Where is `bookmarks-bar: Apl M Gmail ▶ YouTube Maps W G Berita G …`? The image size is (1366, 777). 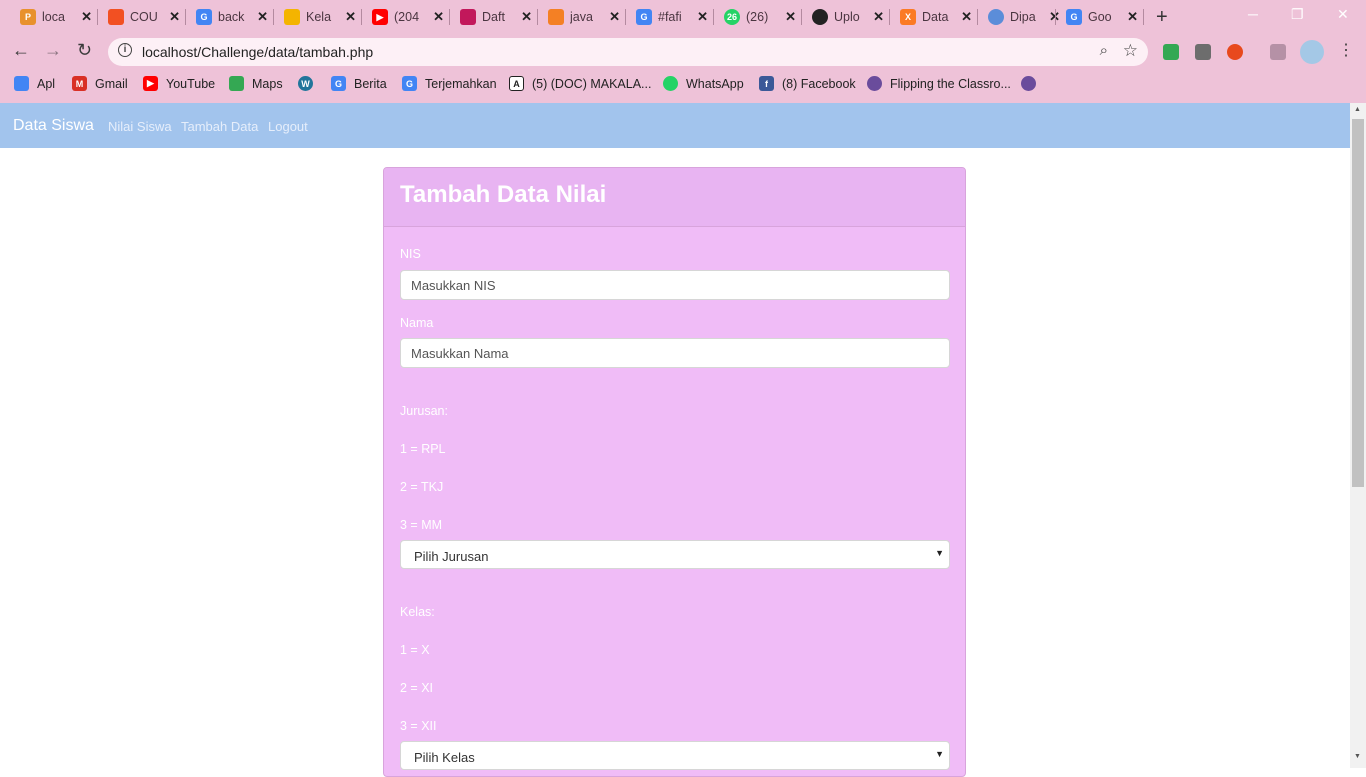
bookmarks-bar: Apl M Gmail ▶ YouTube Maps W G Berita G … is located at coordinates (683, 85).